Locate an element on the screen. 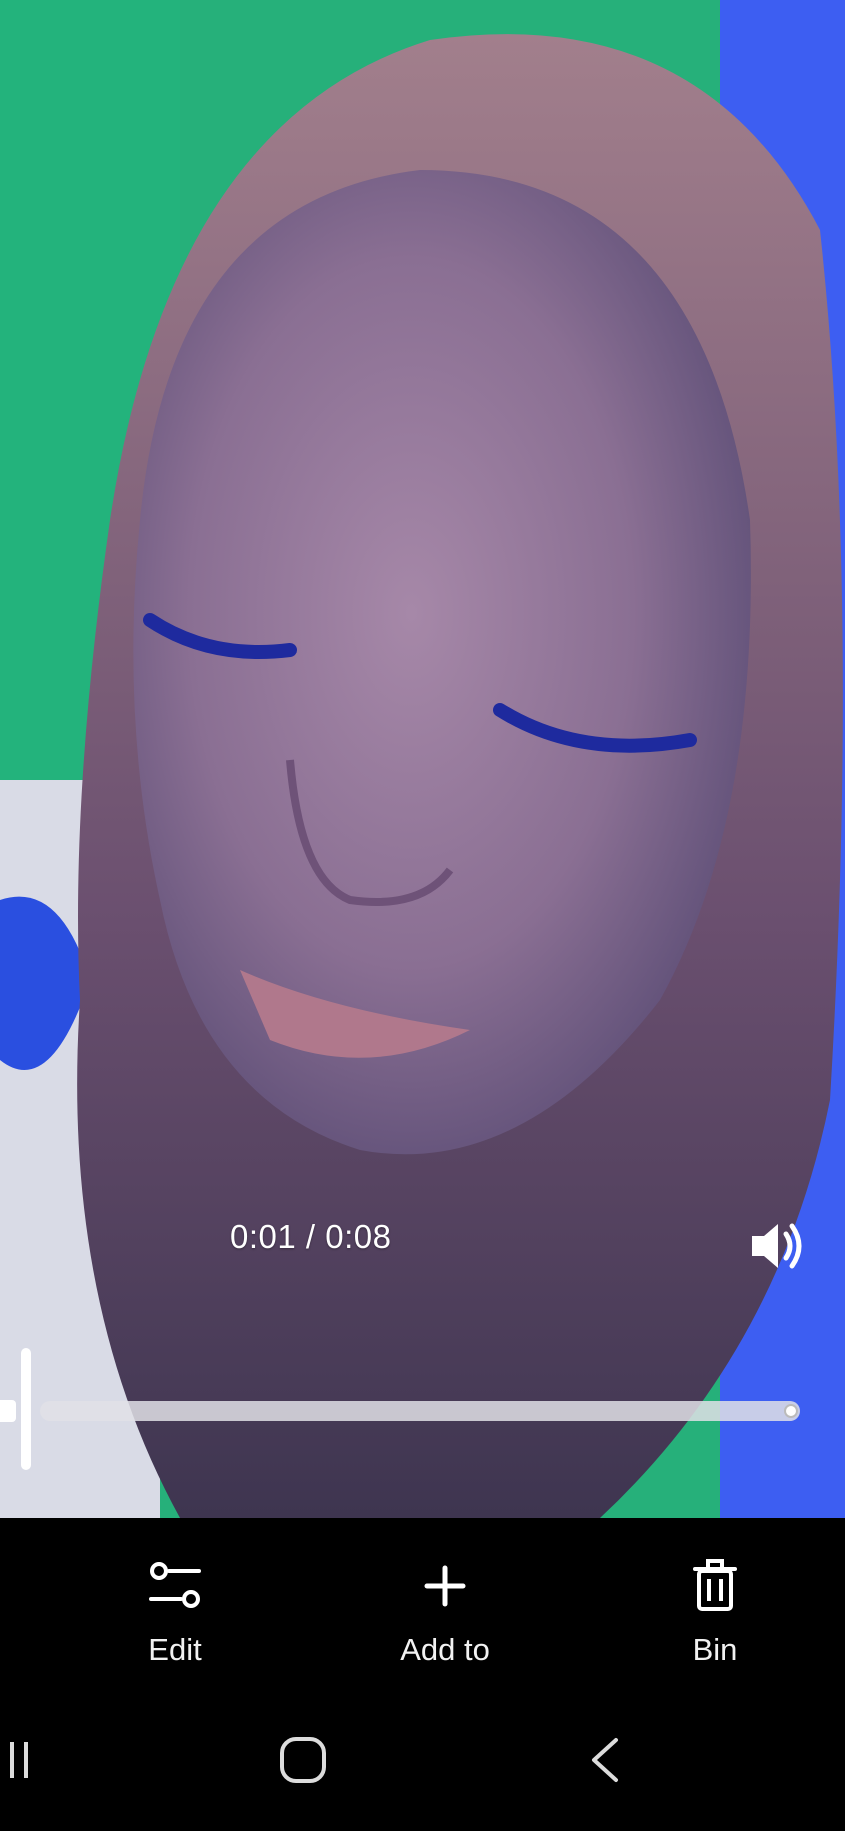 The width and height of the screenshot is (845, 1831). bin-label: Bin is located at coordinates (715, 1649).